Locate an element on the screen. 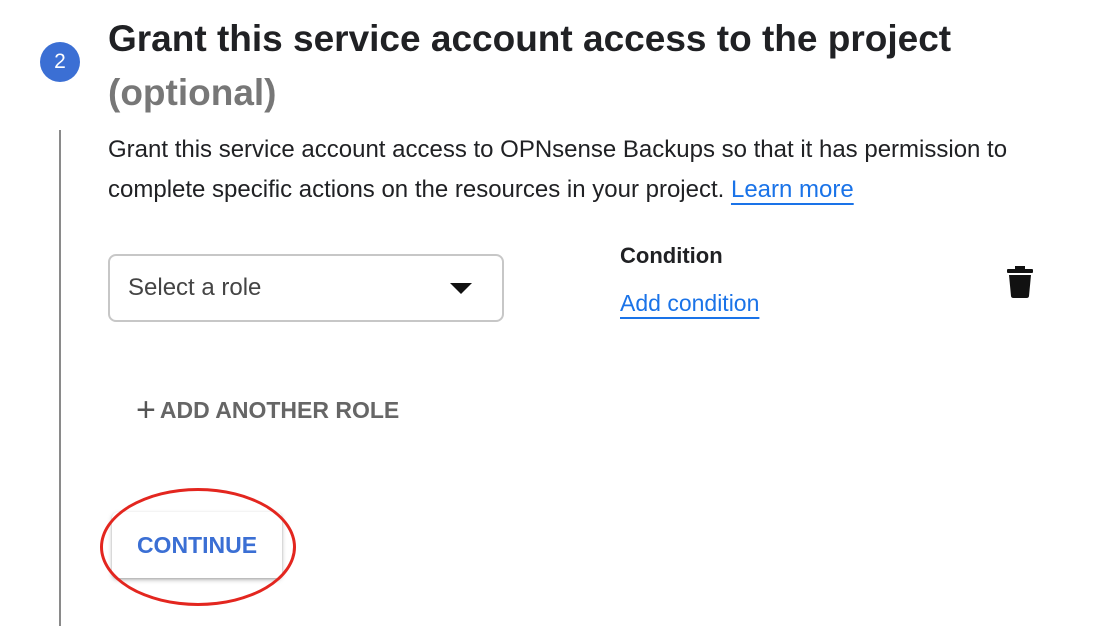  add-condition-link: Add condition is located at coordinates (689, 303).